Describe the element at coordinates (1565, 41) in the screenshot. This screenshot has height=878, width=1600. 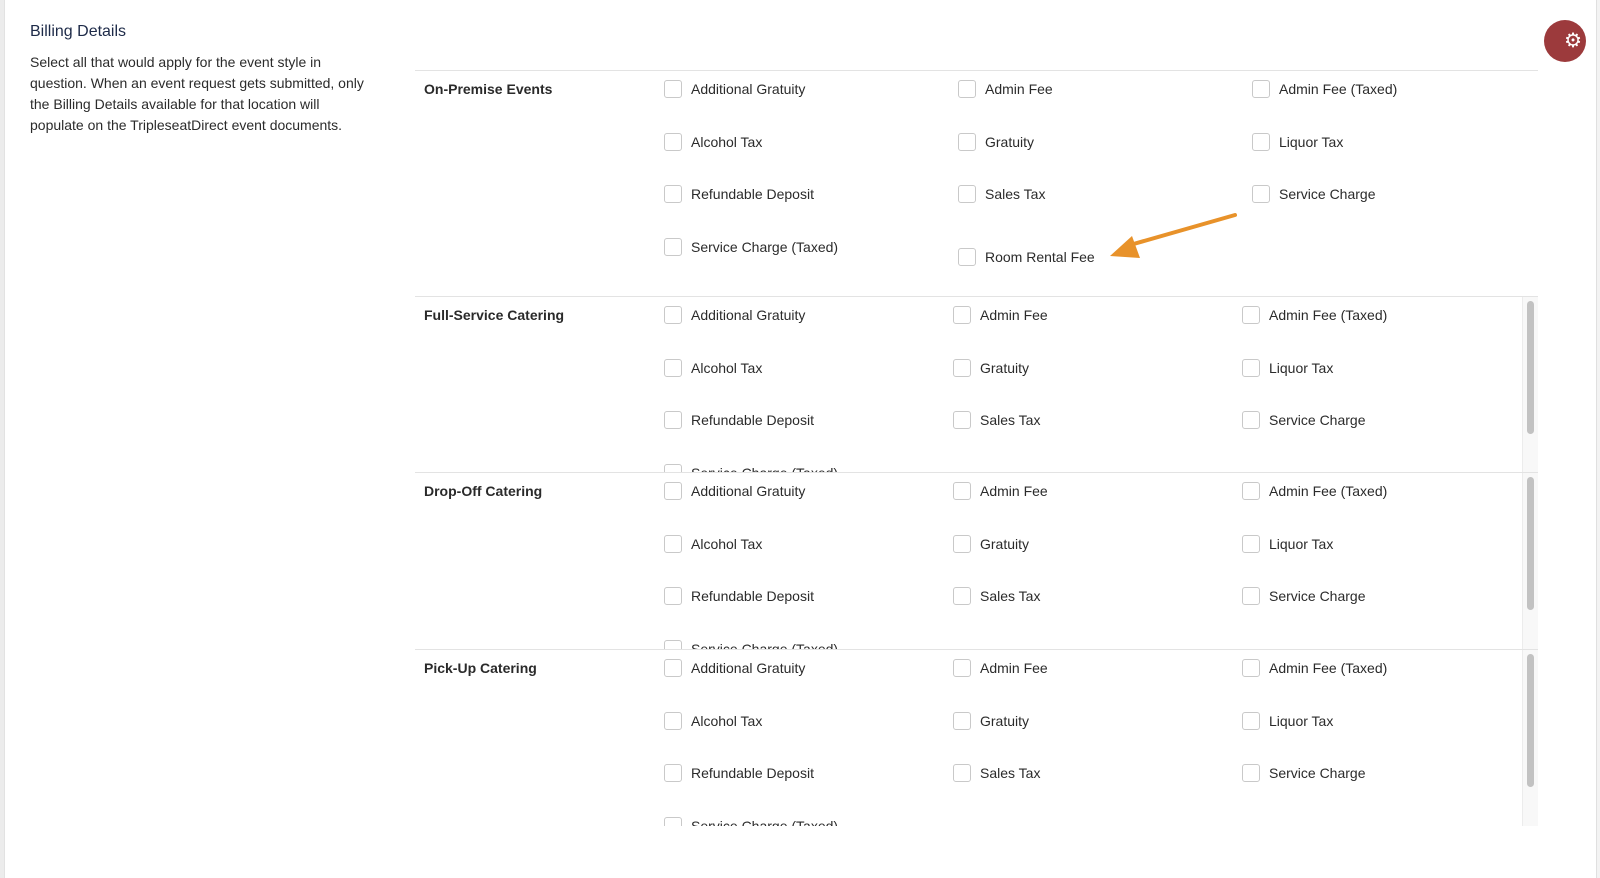
I see `settings-button: ⚙` at that location.